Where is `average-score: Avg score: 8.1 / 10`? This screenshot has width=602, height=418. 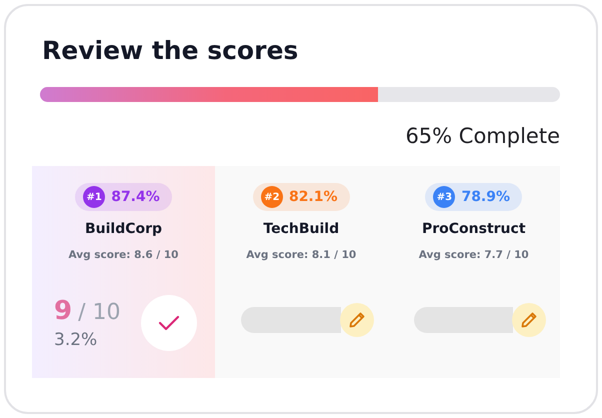
average-score: Avg score: 8.1 / 10 is located at coordinates (301, 255).